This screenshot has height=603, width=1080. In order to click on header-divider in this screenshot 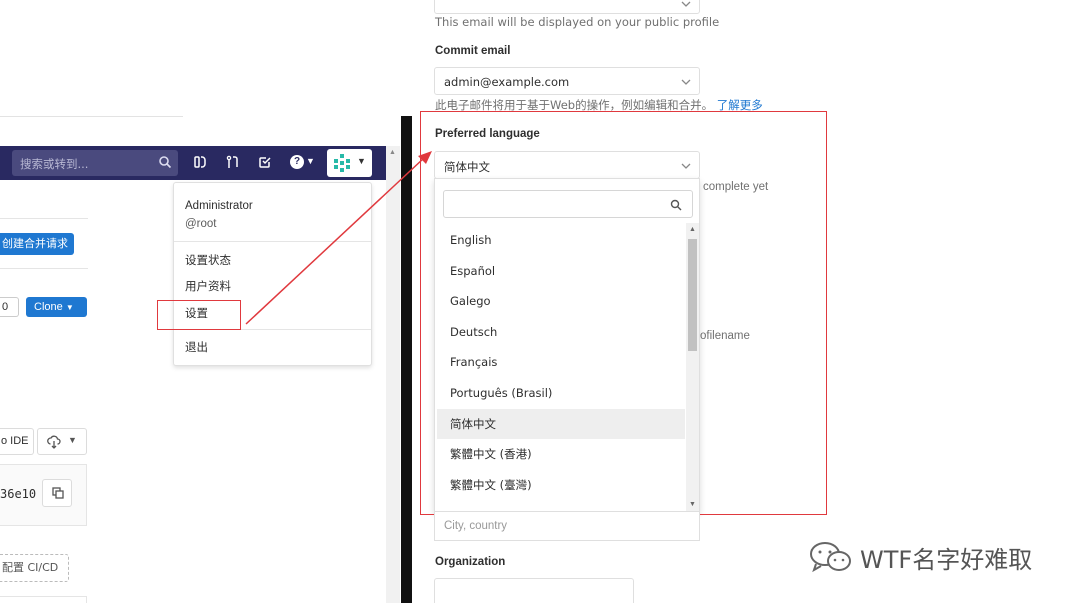, I will do `click(91, 116)`.